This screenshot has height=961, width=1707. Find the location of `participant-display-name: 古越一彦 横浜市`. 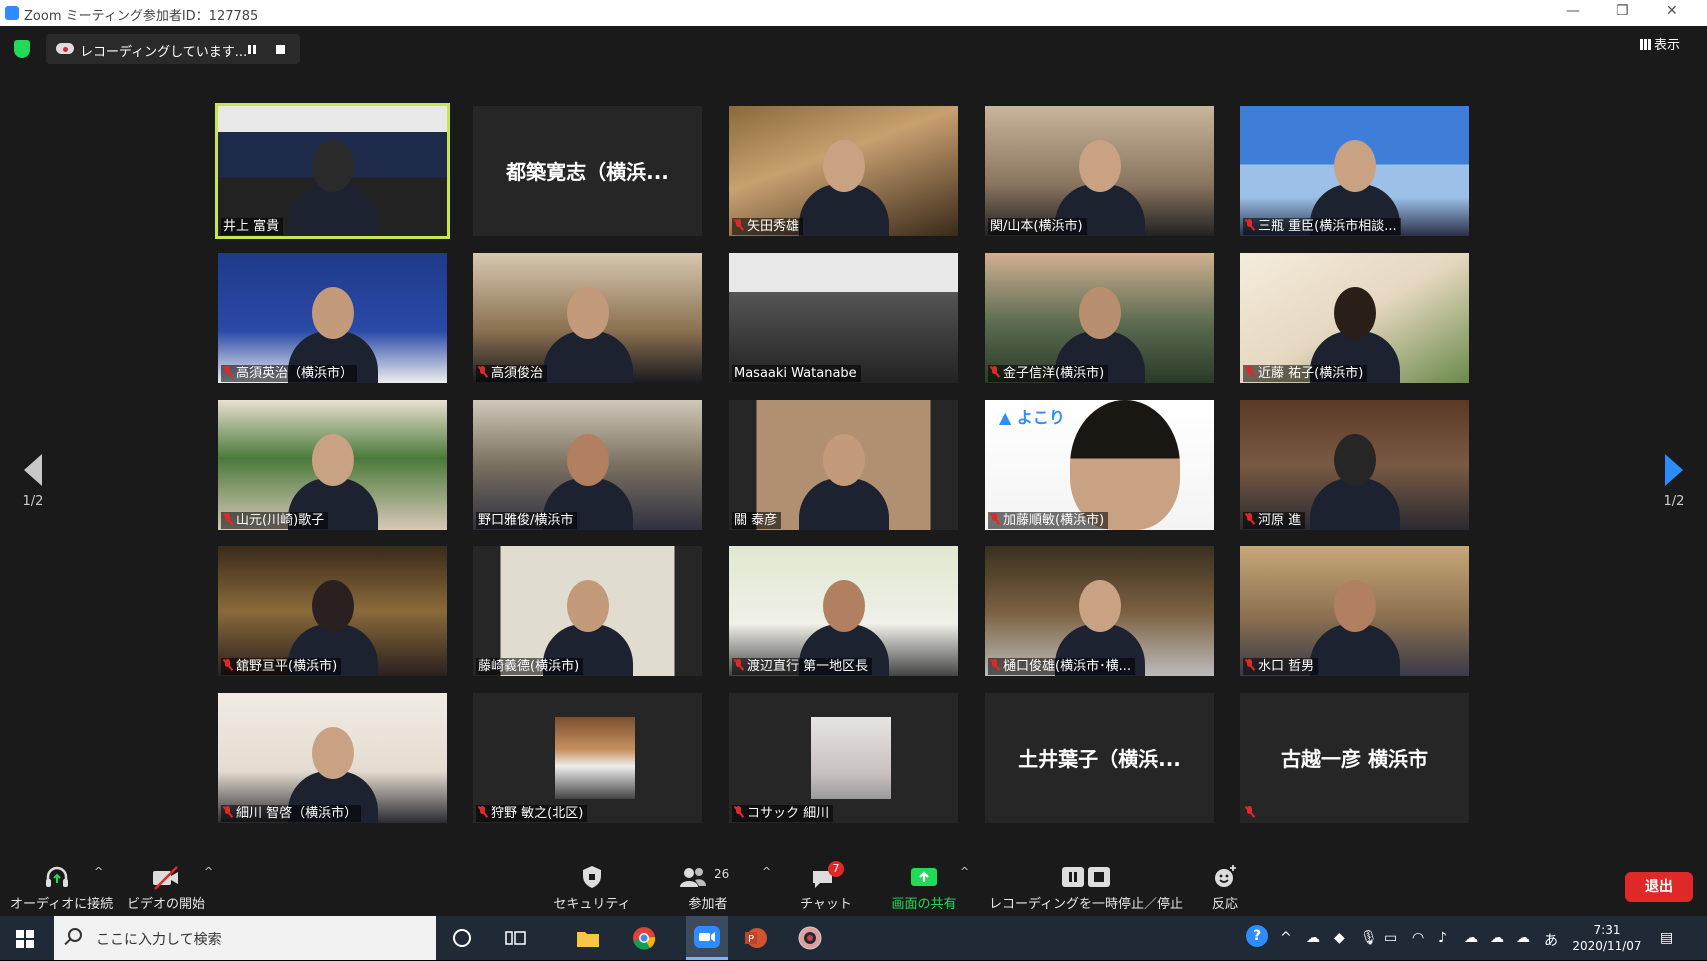

participant-display-name: 古越一彦 横浜市 is located at coordinates (1354, 759).